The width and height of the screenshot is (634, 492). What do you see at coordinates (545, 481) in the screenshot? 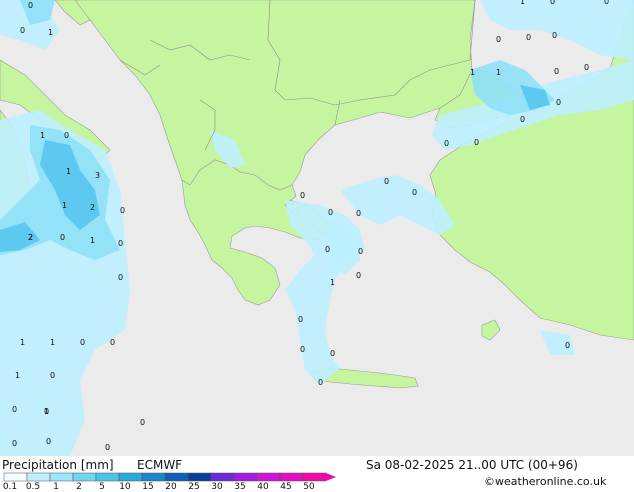
I see `credit-text: ©weatheronline.co.uk` at bounding box center [545, 481].